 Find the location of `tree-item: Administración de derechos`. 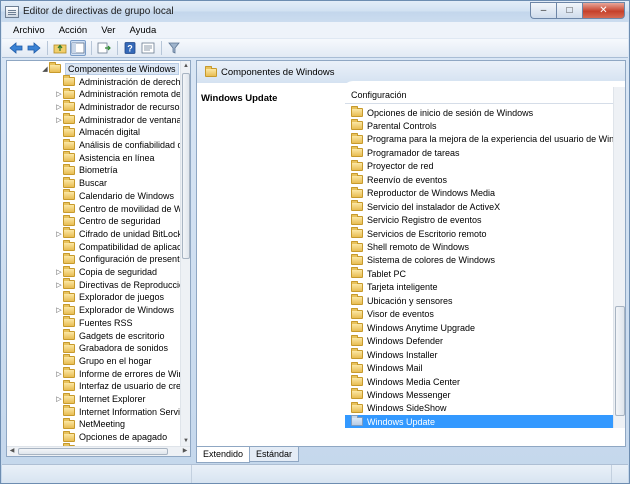

tree-item: Administración de derechos is located at coordinates (118, 81).